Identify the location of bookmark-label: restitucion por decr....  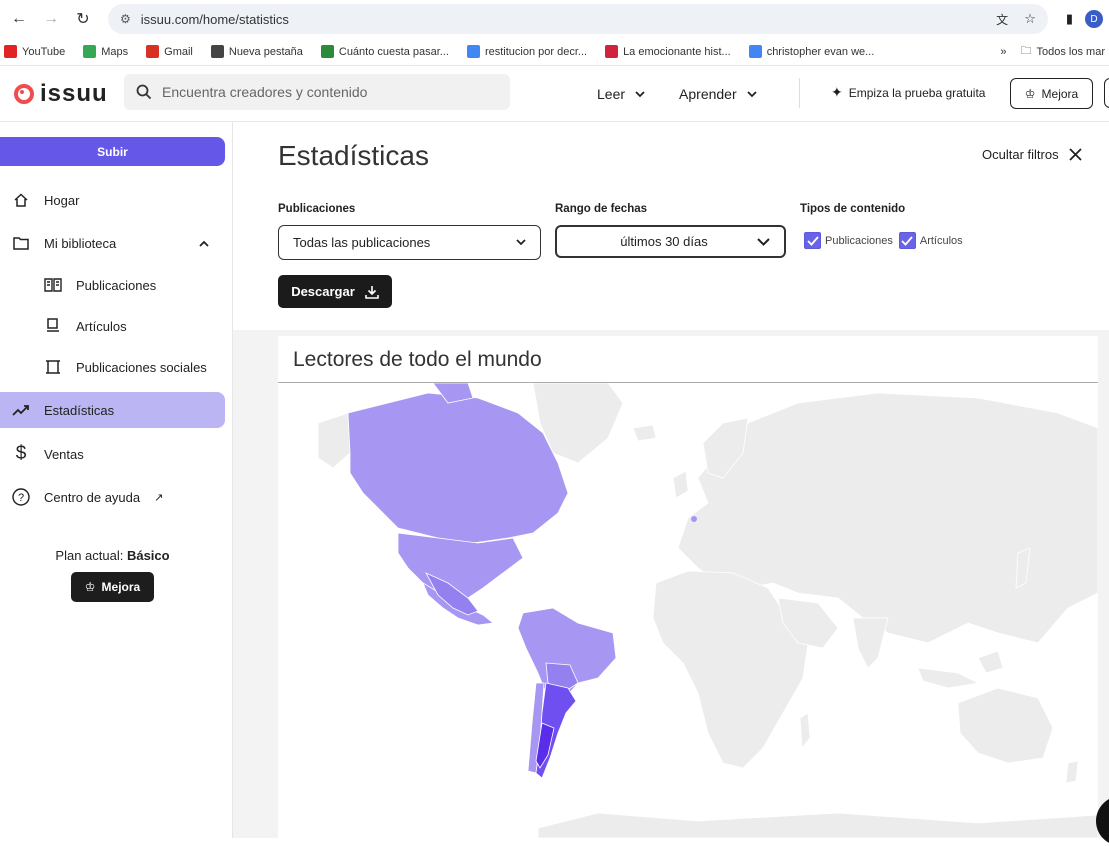
(536, 51).